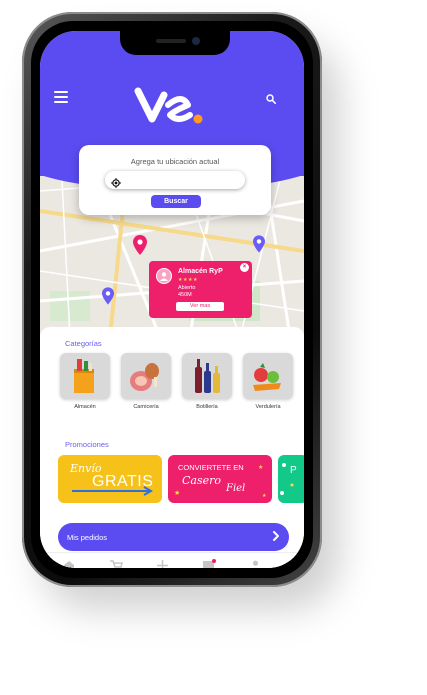  What do you see at coordinates (268, 407) in the screenshot?
I see `category-label: Verdulería` at bounding box center [268, 407].